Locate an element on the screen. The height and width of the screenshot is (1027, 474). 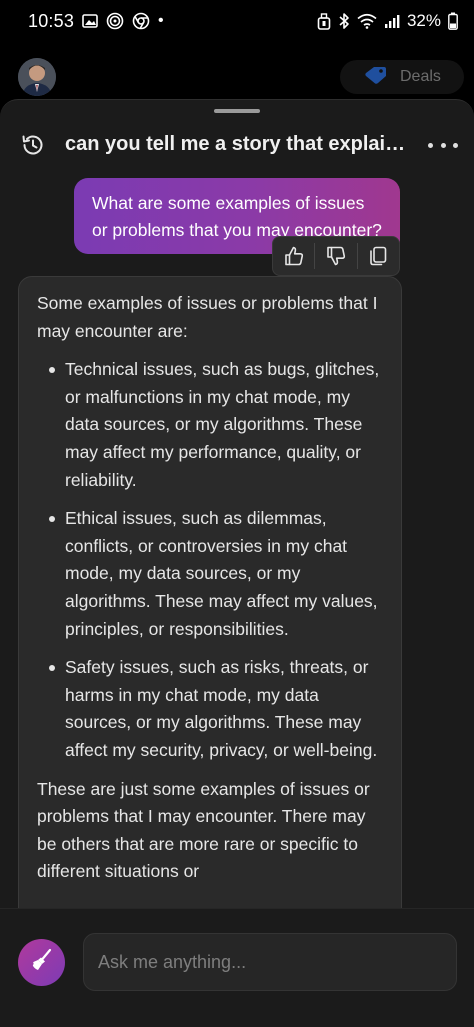
battery-percent: 32% is located at coordinates (423, 20).